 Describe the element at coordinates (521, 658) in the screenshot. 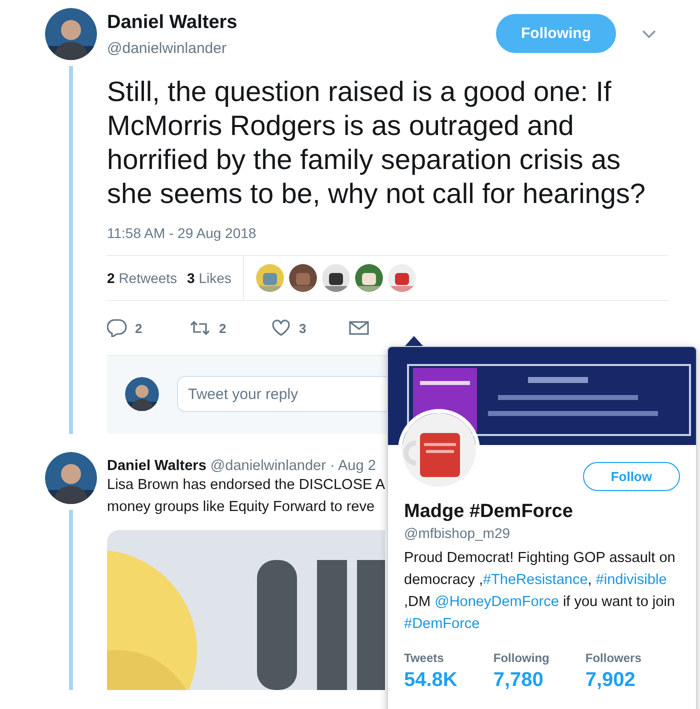

I see `stat-label: Following` at that location.